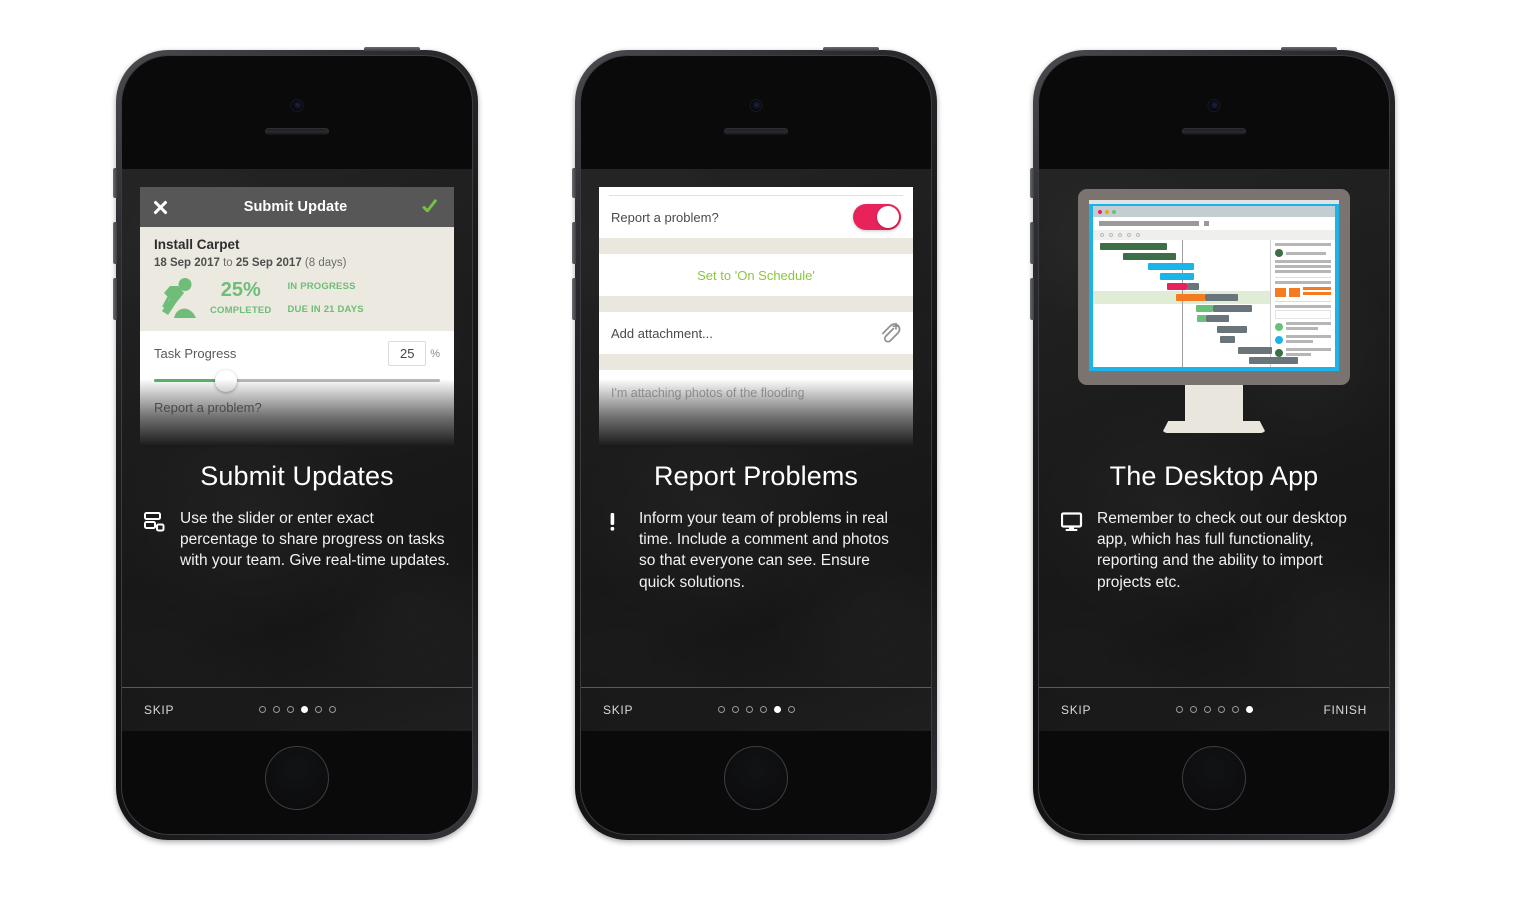 This screenshot has width=1514, height=900. What do you see at coordinates (297, 476) in the screenshot?
I see `page-title: Submit Updates` at bounding box center [297, 476].